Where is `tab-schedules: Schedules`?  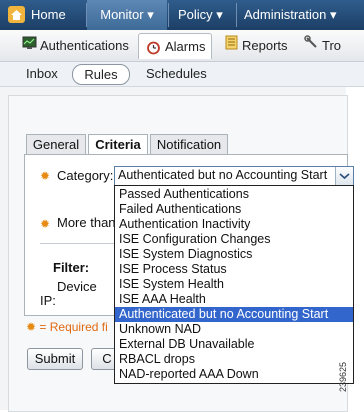 tab-schedules: Schedules is located at coordinates (176, 73).